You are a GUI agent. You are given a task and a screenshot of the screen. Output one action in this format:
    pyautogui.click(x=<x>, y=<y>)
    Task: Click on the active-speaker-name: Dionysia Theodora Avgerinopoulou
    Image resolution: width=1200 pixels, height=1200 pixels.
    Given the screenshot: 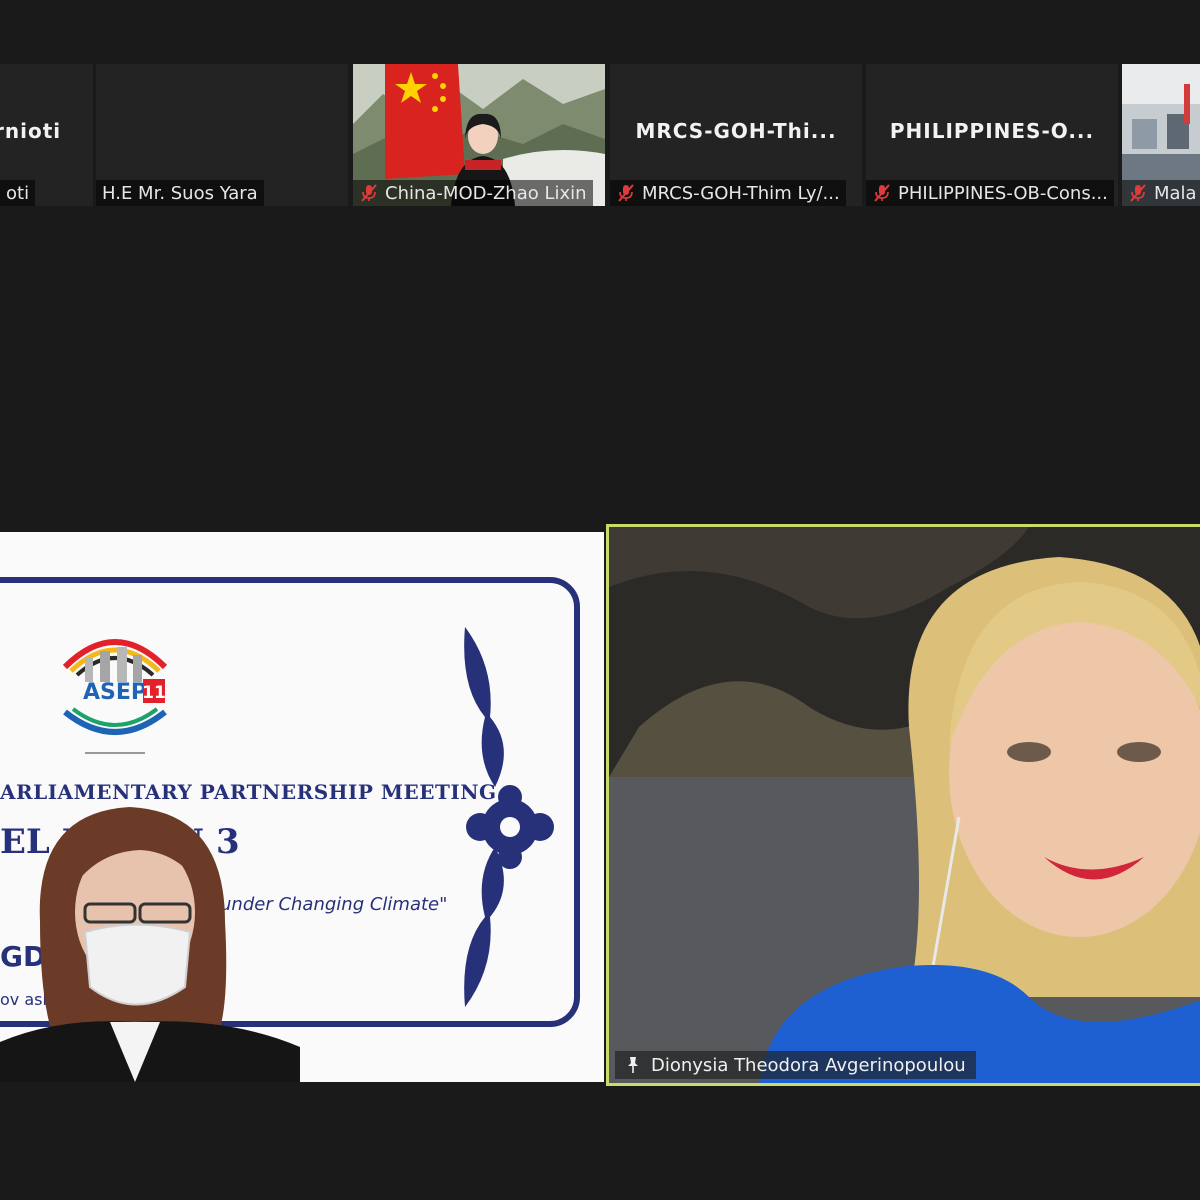 What is the action you would take?
    pyautogui.click(x=808, y=1065)
    